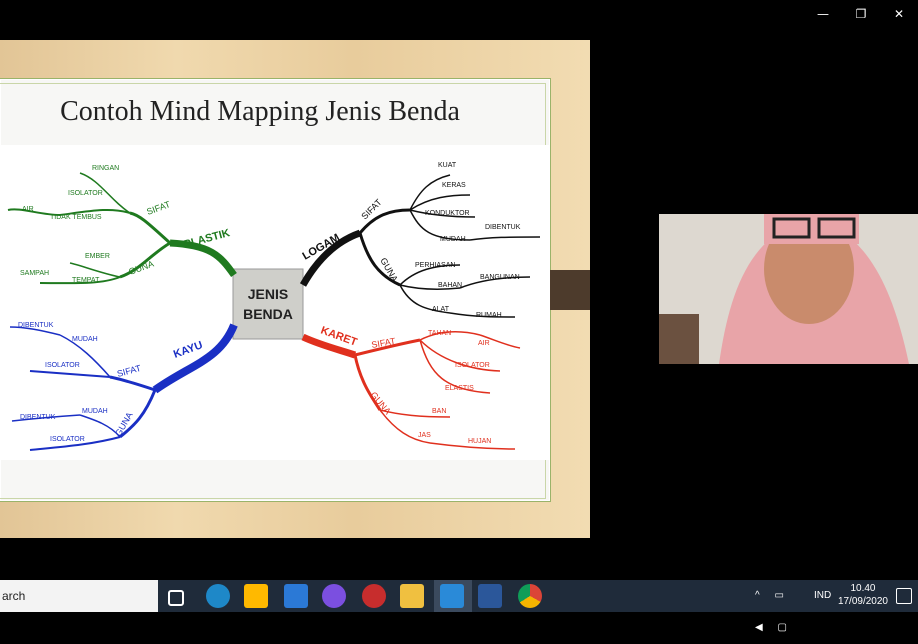 The height and width of the screenshot is (644, 918). Describe the element at coordinates (490, 596) in the screenshot. I see `word-icon` at that location.